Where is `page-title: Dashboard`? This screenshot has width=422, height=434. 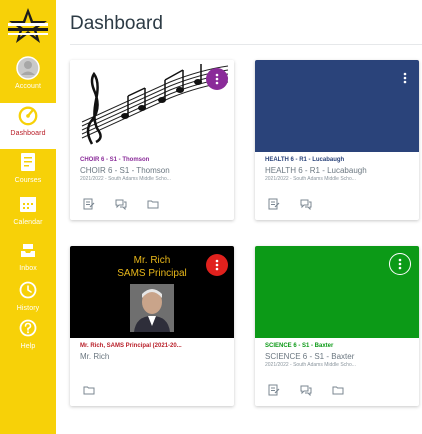
page-title: Dashboard is located at coordinates (116, 23).